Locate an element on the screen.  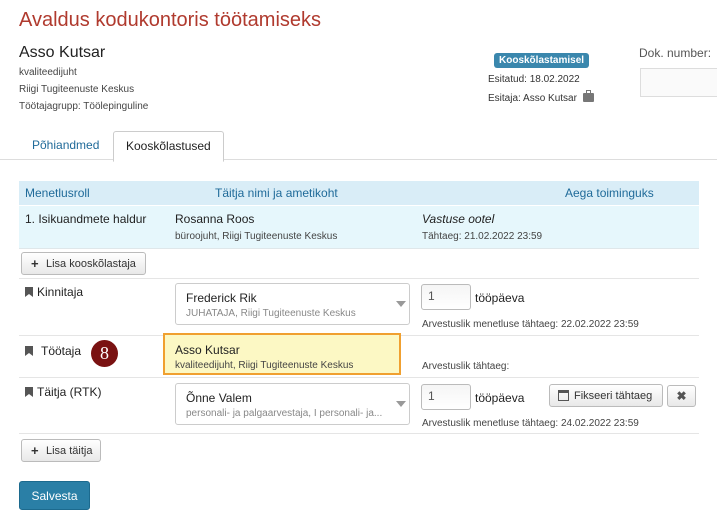
row-title: büroojuht, Riigi Tugiteenuste Keskus is located at coordinates (256, 236).